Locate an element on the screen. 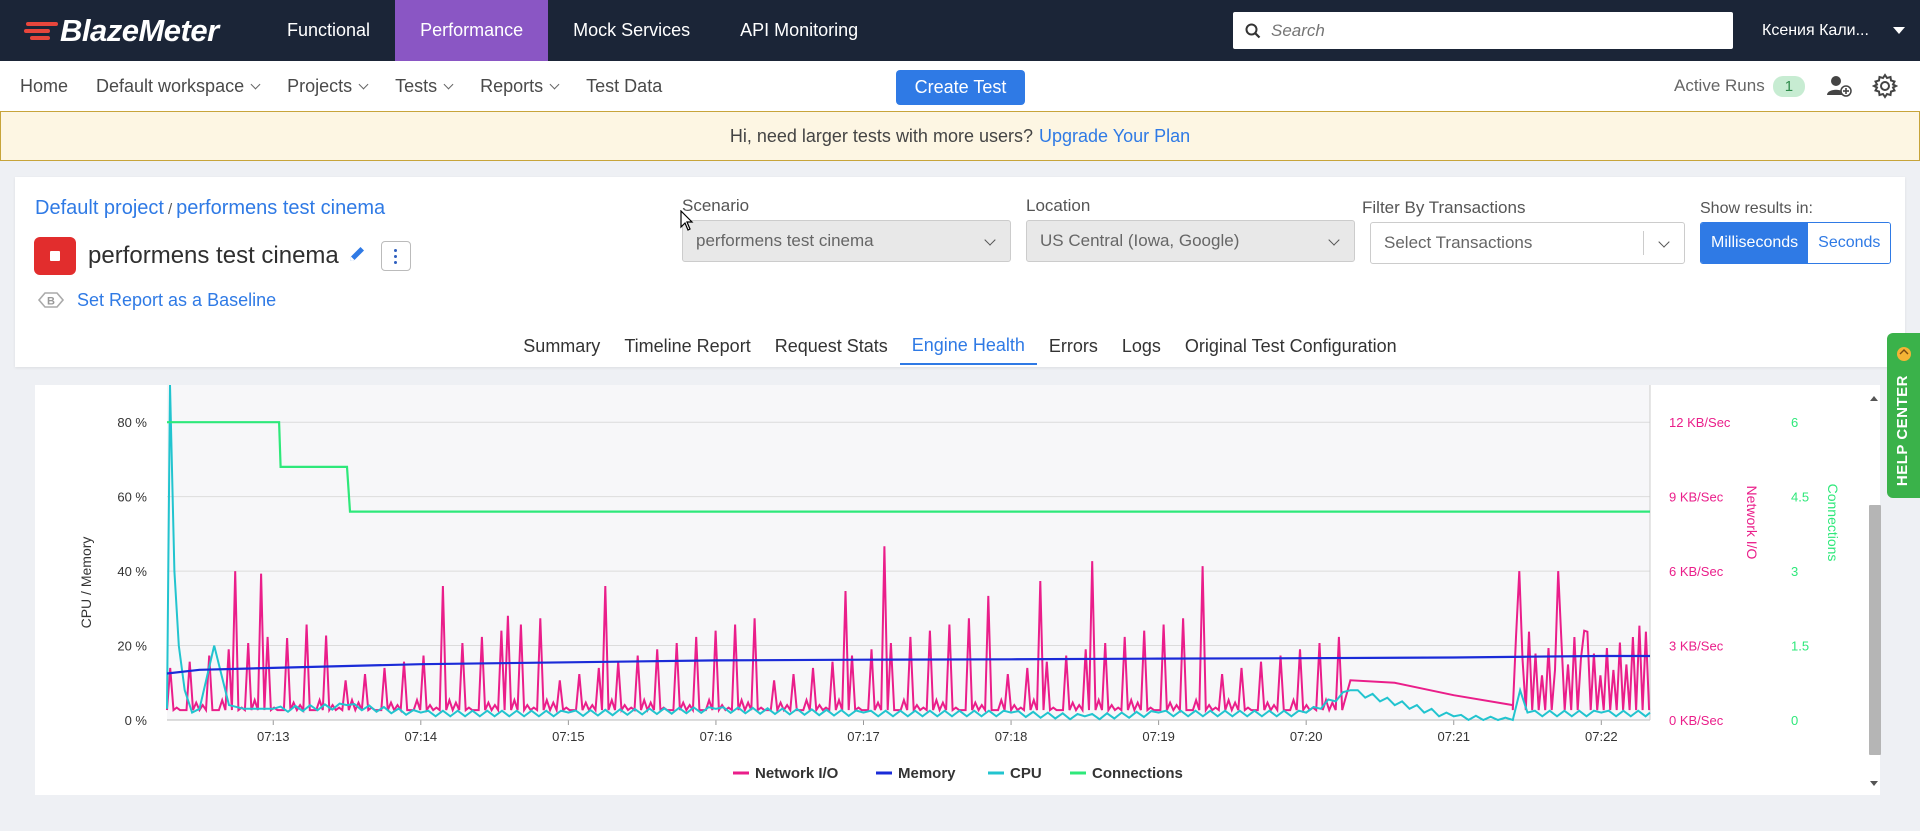 The height and width of the screenshot is (831, 1920). legend-label: Network I/O is located at coordinates (797, 773).